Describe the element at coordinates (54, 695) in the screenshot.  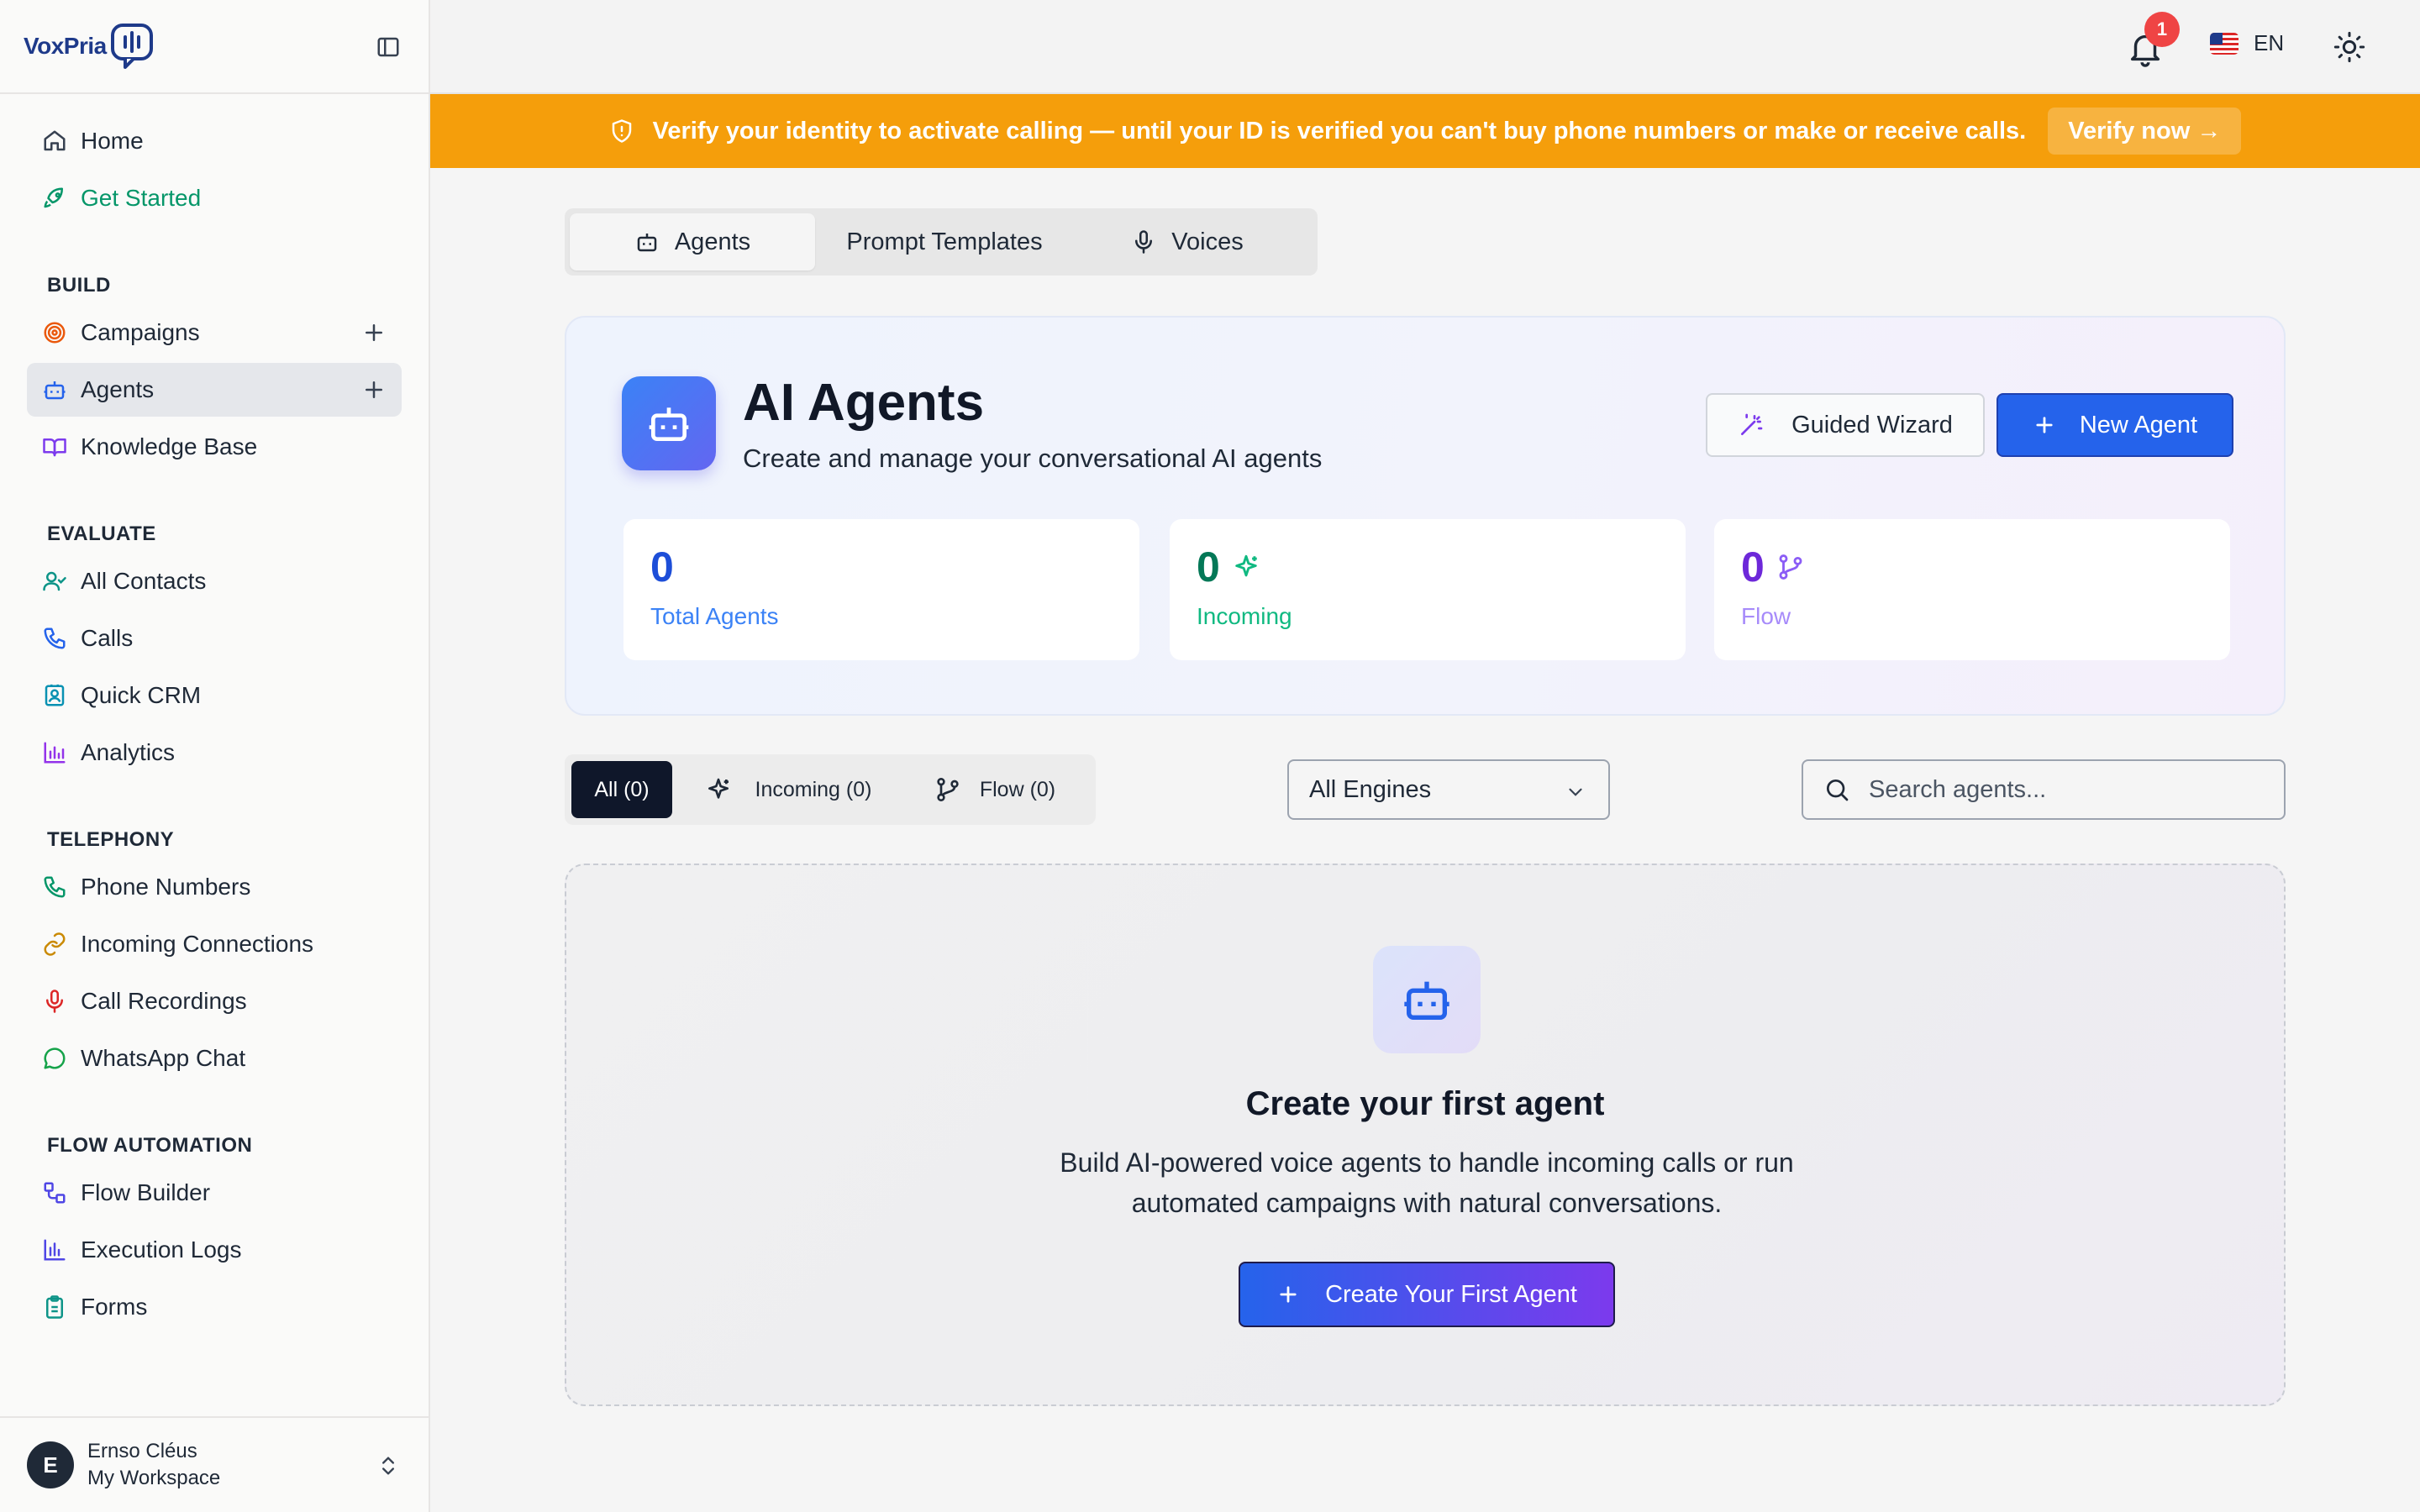
I see `contact-card-icon` at that location.